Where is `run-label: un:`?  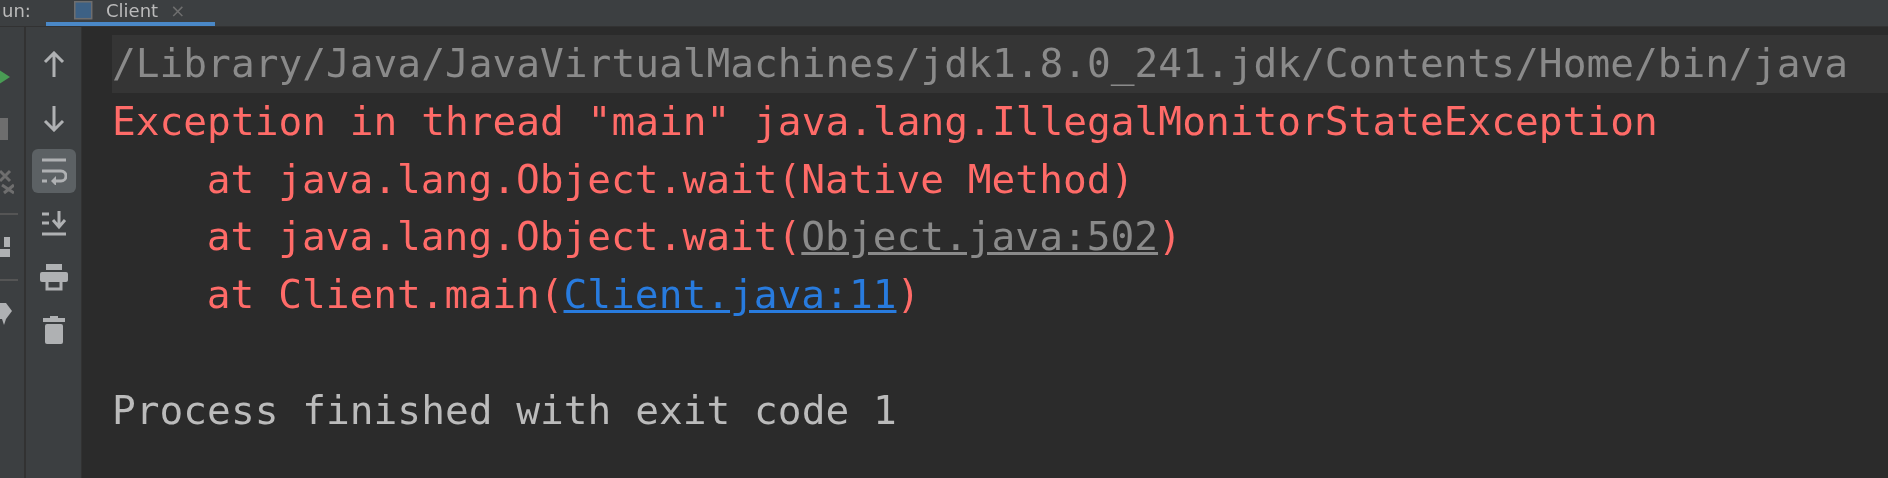
run-label: un: is located at coordinates (16, 11).